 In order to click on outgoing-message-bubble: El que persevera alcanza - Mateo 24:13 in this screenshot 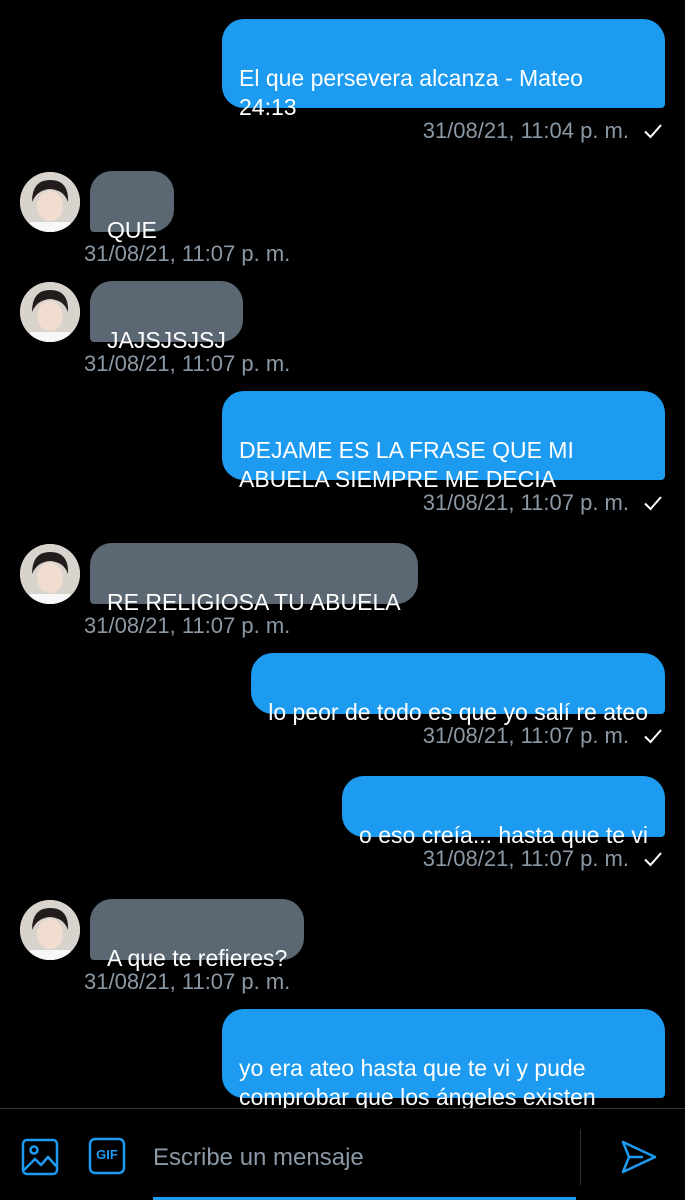, I will do `click(443, 69)`.